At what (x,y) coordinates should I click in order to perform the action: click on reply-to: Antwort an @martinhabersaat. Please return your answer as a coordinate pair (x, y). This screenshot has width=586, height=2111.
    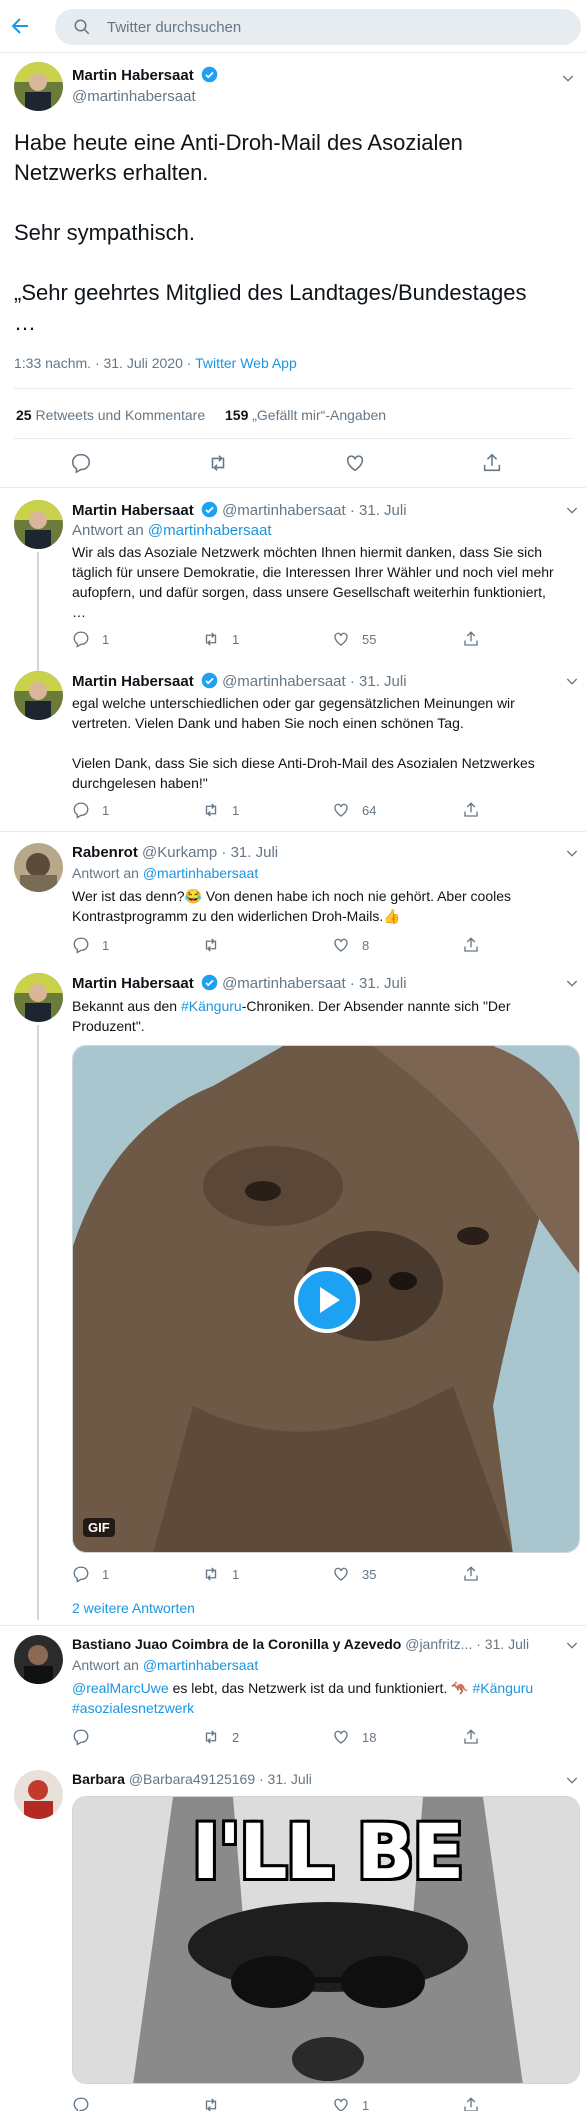
    Looking at the image, I should click on (165, 873).